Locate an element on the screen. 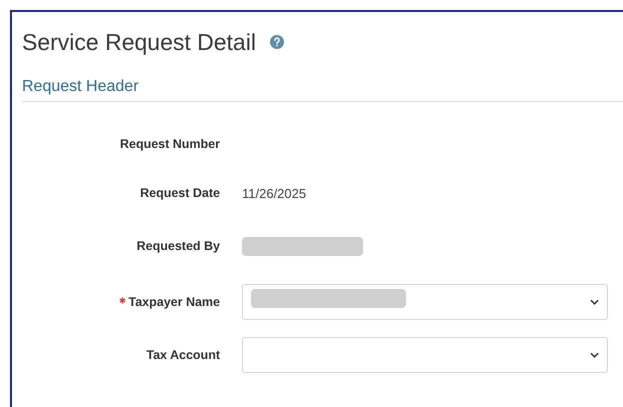 This screenshot has width=623, height=407. field-label: Taxpayer Name is located at coordinates (174, 302).